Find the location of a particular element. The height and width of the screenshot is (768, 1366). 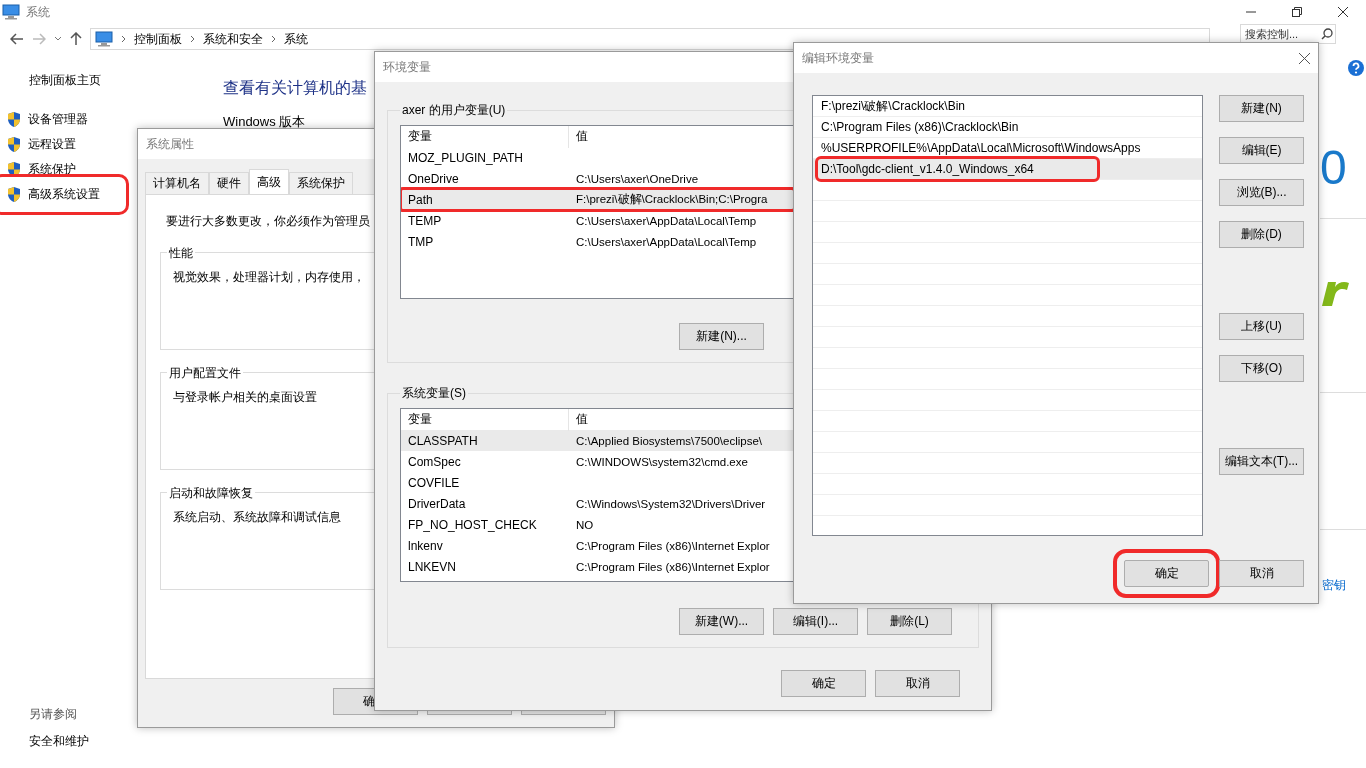

dialog-button: 编辑(E) is located at coordinates (1261, 150).